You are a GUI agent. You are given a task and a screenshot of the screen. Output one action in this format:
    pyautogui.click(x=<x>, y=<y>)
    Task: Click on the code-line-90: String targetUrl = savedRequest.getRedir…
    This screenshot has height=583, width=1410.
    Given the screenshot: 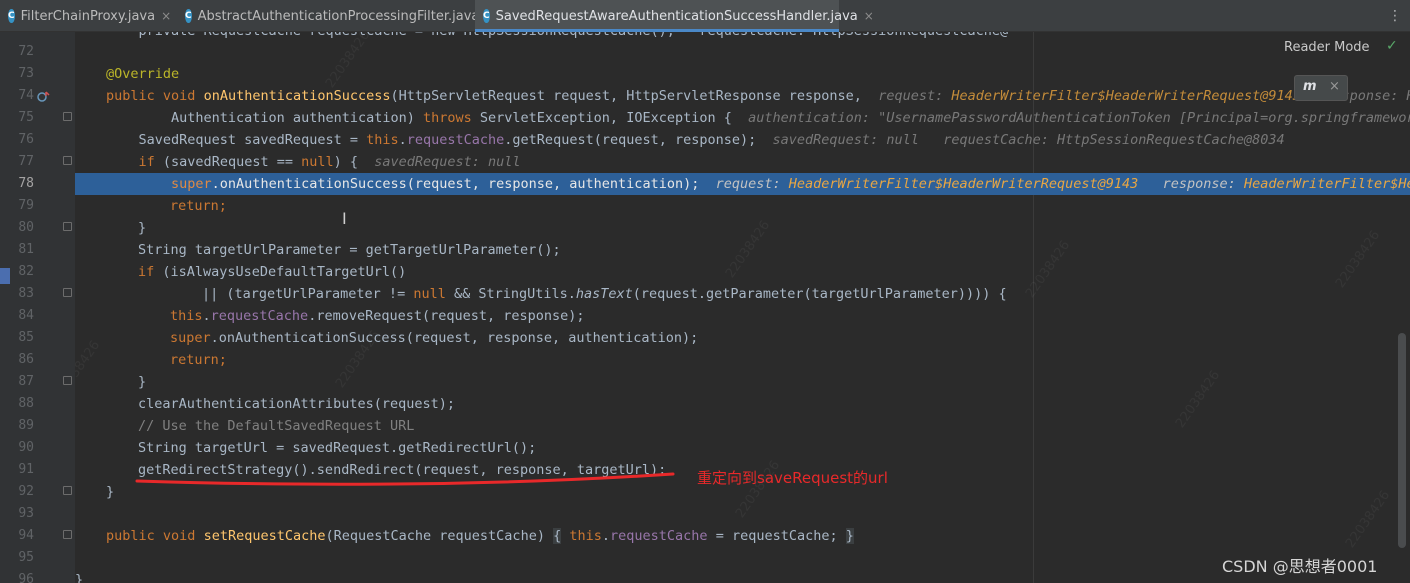 What is the action you would take?
    pyautogui.click(x=337, y=448)
    